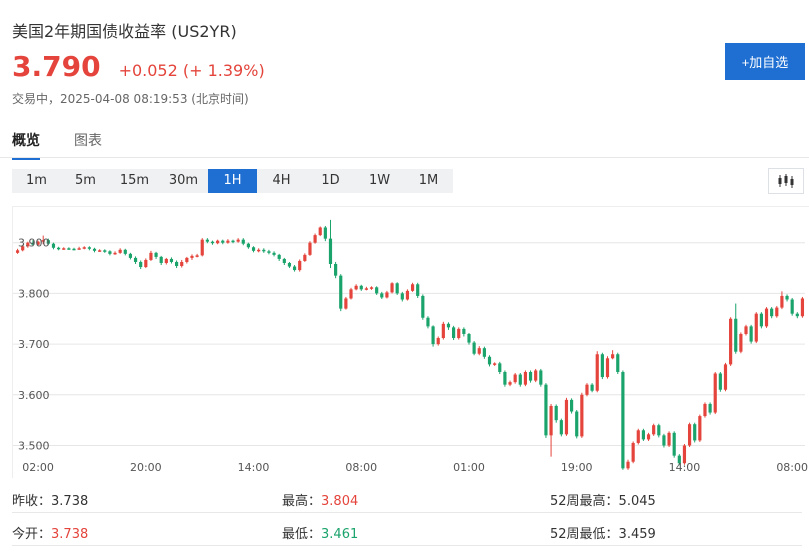  I want to click on interval-1m: 1m, so click(36, 181).